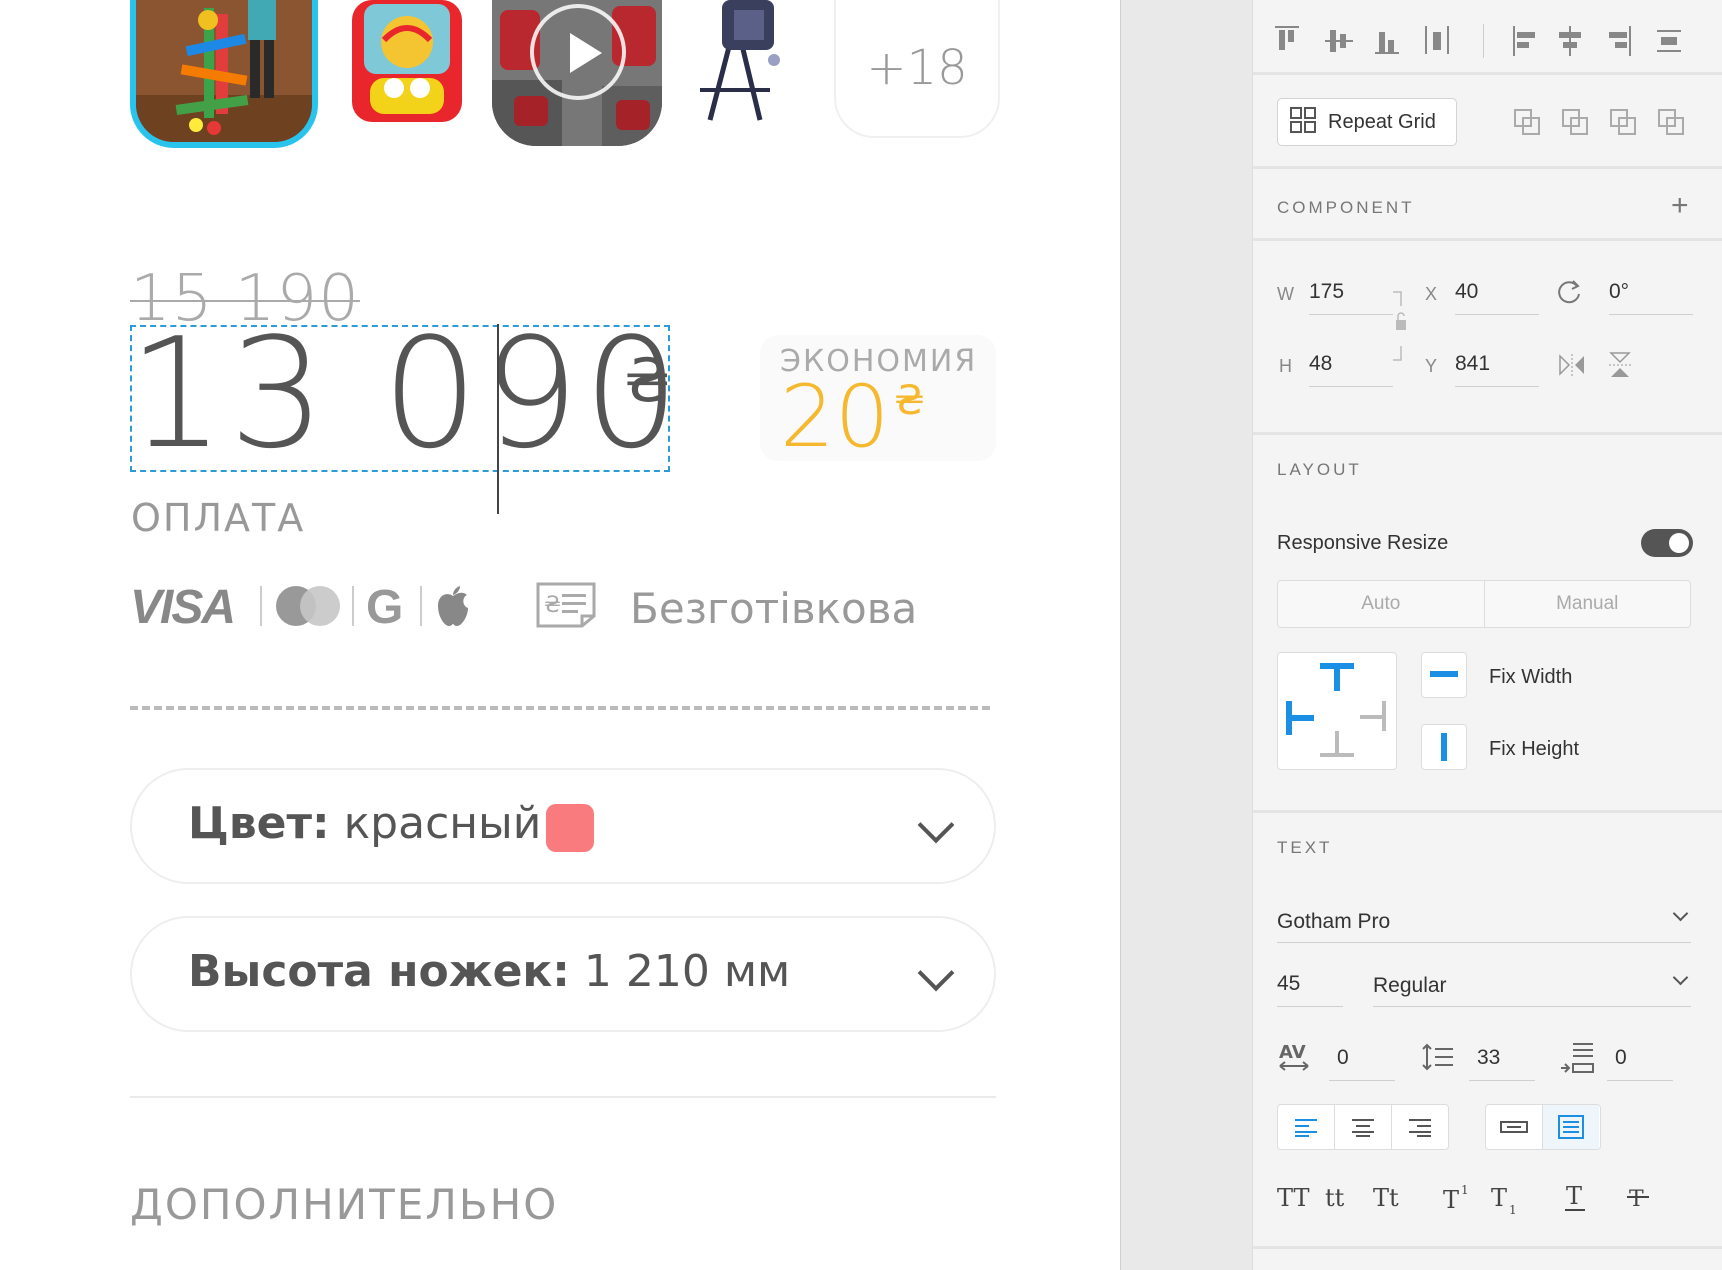 The height and width of the screenshot is (1270, 1722). Describe the element at coordinates (308, 606) in the screenshot. I see `mastercard-icon` at that location.